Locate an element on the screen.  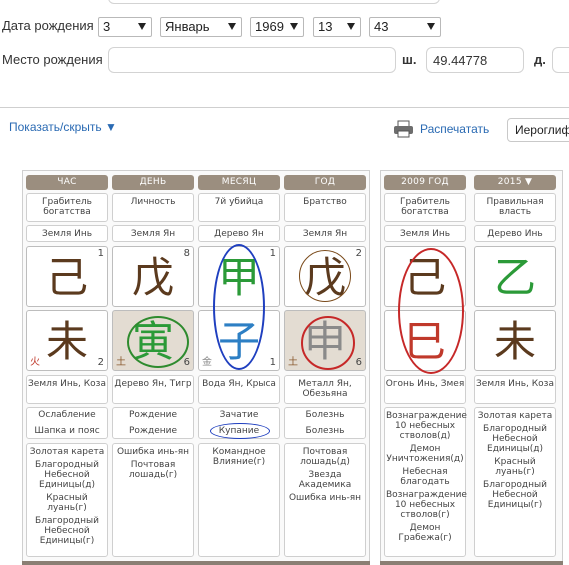
stem-glyph: 己 is located at coordinates (66, 277).